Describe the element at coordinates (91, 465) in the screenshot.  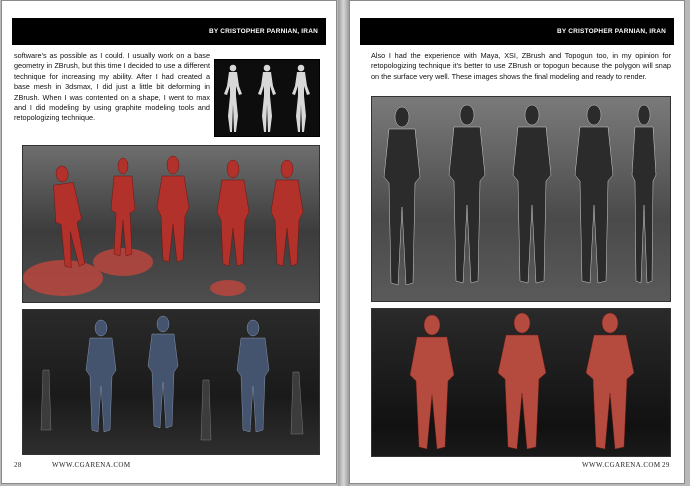
I see `left-website: WWW.CGARENA.COM` at that location.